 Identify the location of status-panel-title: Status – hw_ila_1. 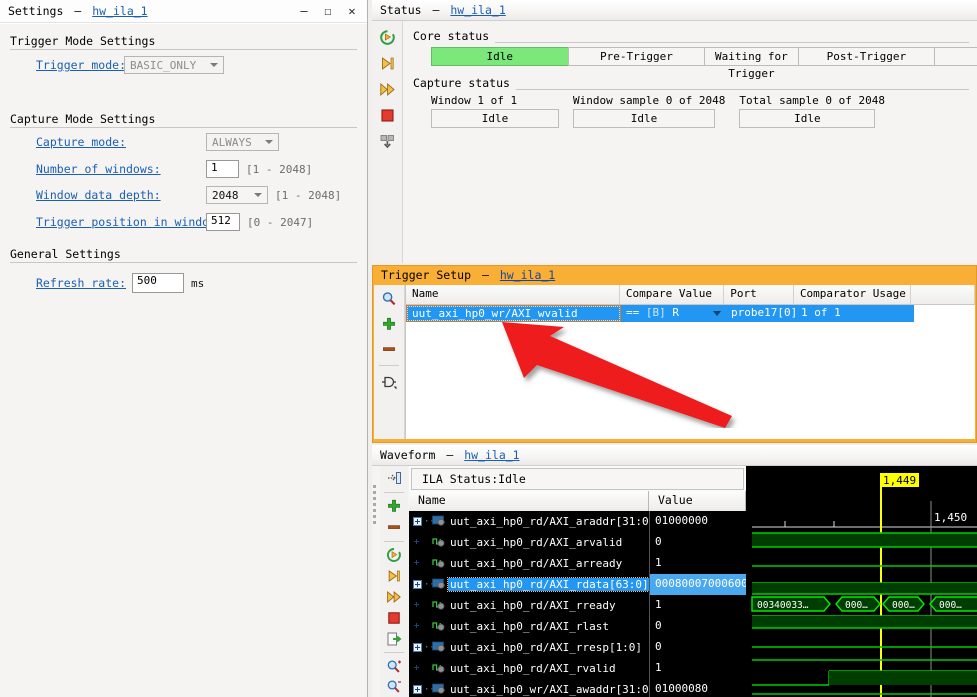
(674, 10).